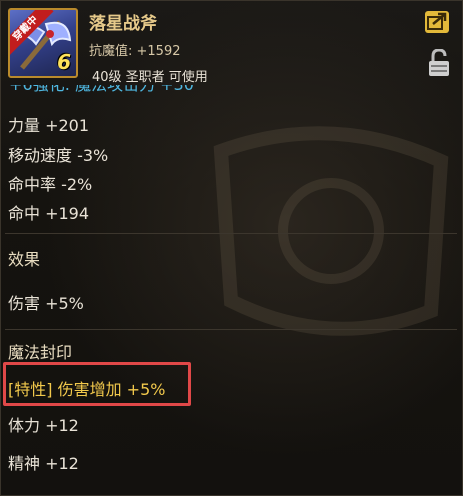 The height and width of the screenshot is (496, 463). What do you see at coordinates (150, 77) in the screenshot?
I see `level-requirement: 40级 圣职者 可使用` at bounding box center [150, 77].